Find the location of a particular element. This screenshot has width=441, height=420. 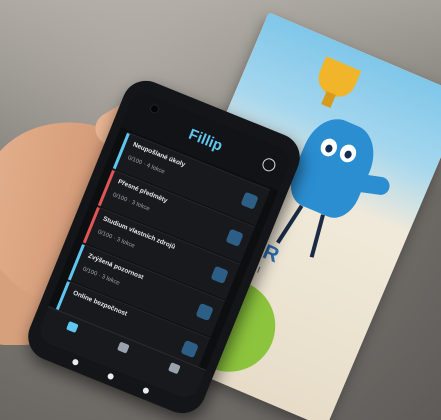

mascot-leg-left is located at coordinates (290, 224).